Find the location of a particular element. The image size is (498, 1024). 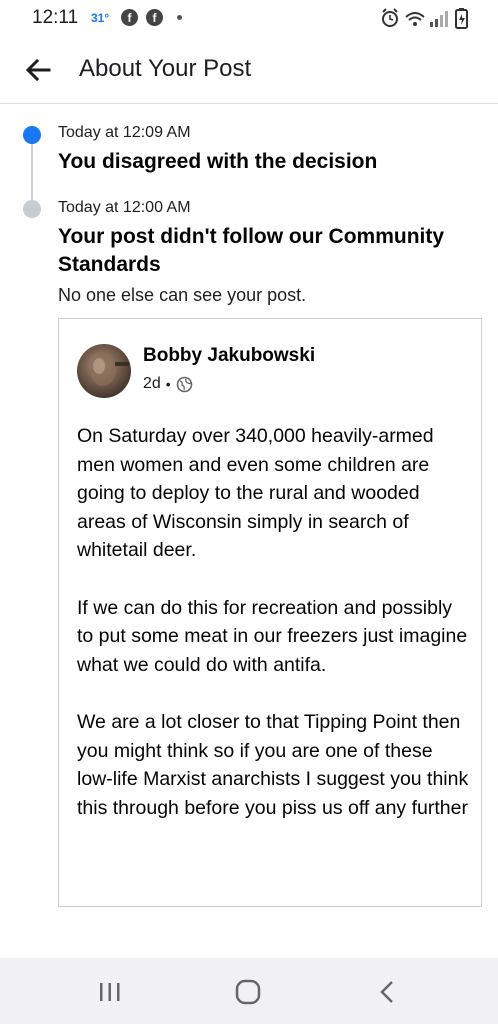

home-icon is located at coordinates (248, 992).